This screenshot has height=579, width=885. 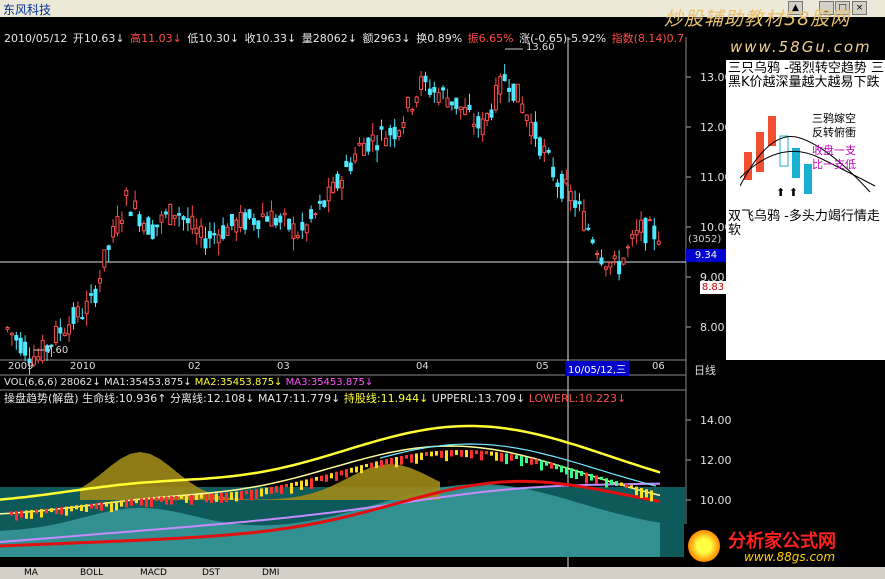 I want to click on watermark-url: www.58Gu.com, so click(x=801, y=47).